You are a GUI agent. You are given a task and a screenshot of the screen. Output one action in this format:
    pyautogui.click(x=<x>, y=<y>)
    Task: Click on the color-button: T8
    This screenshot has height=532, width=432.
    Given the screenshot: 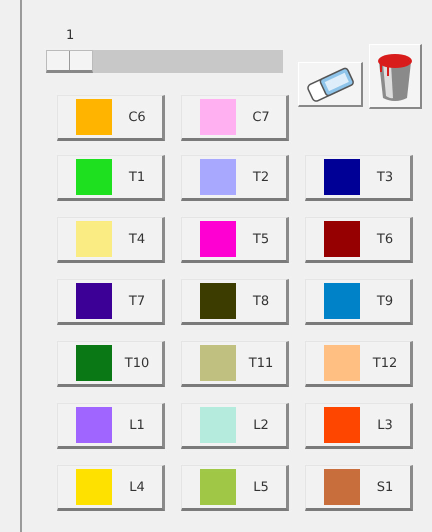 What is the action you would take?
    pyautogui.click(x=235, y=302)
    